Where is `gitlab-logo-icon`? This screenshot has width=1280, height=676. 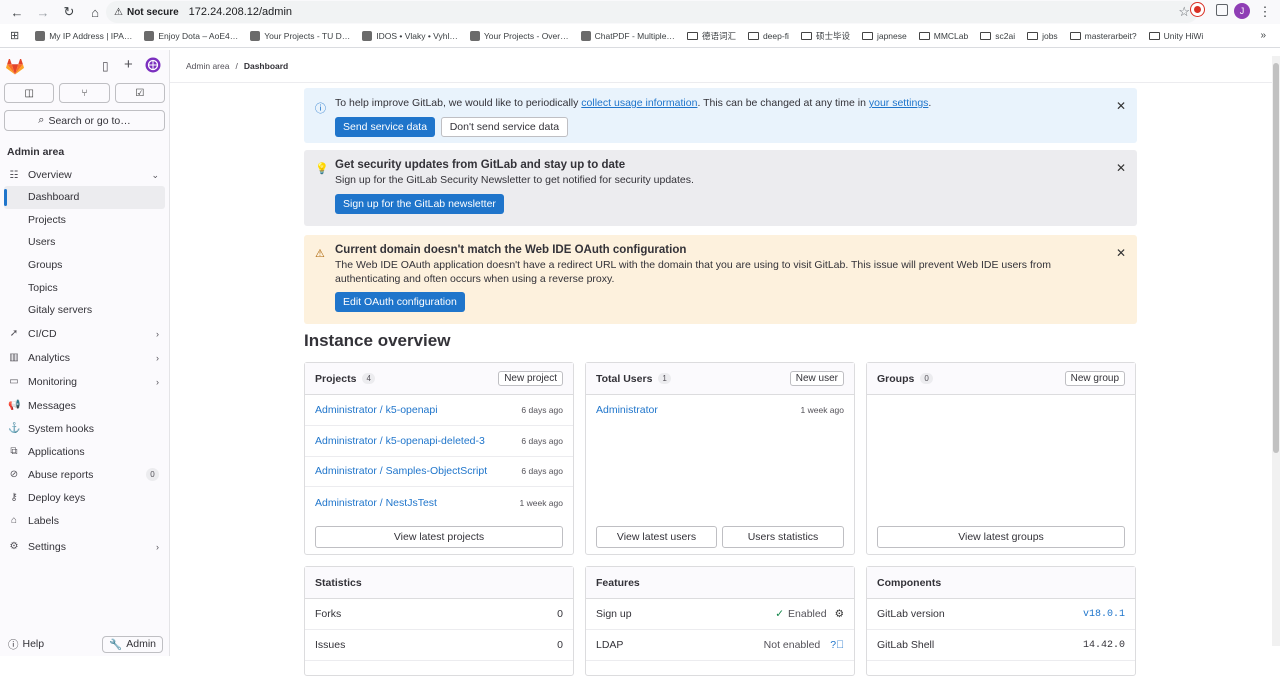 gitlab-logo-icon is located at coordinates (15, 66).